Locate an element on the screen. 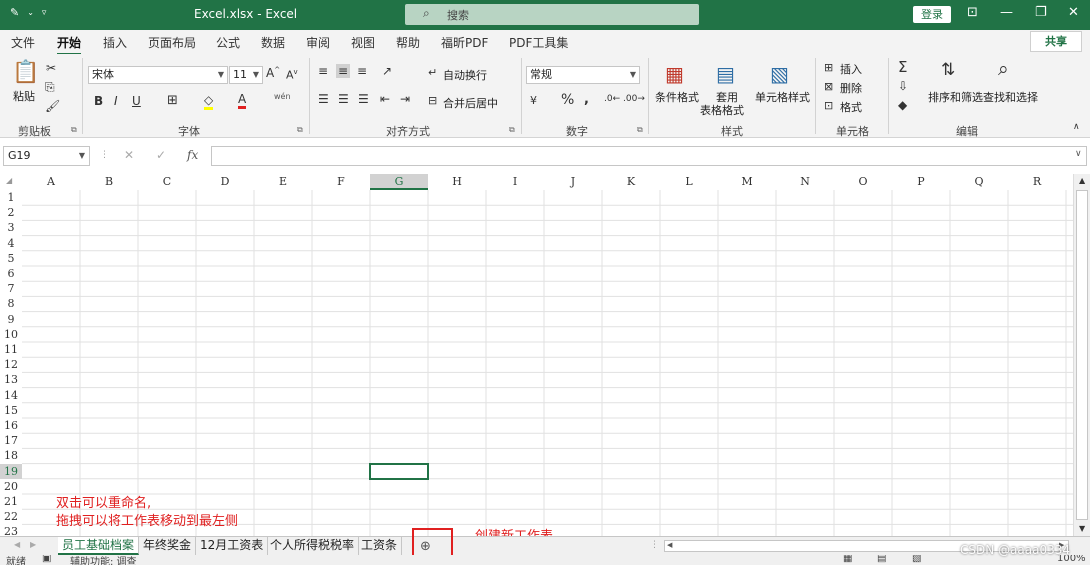 The width and height of the screenshot is (1090, 565). align-center-icon: ☰ is located at coordinates (343, 99).